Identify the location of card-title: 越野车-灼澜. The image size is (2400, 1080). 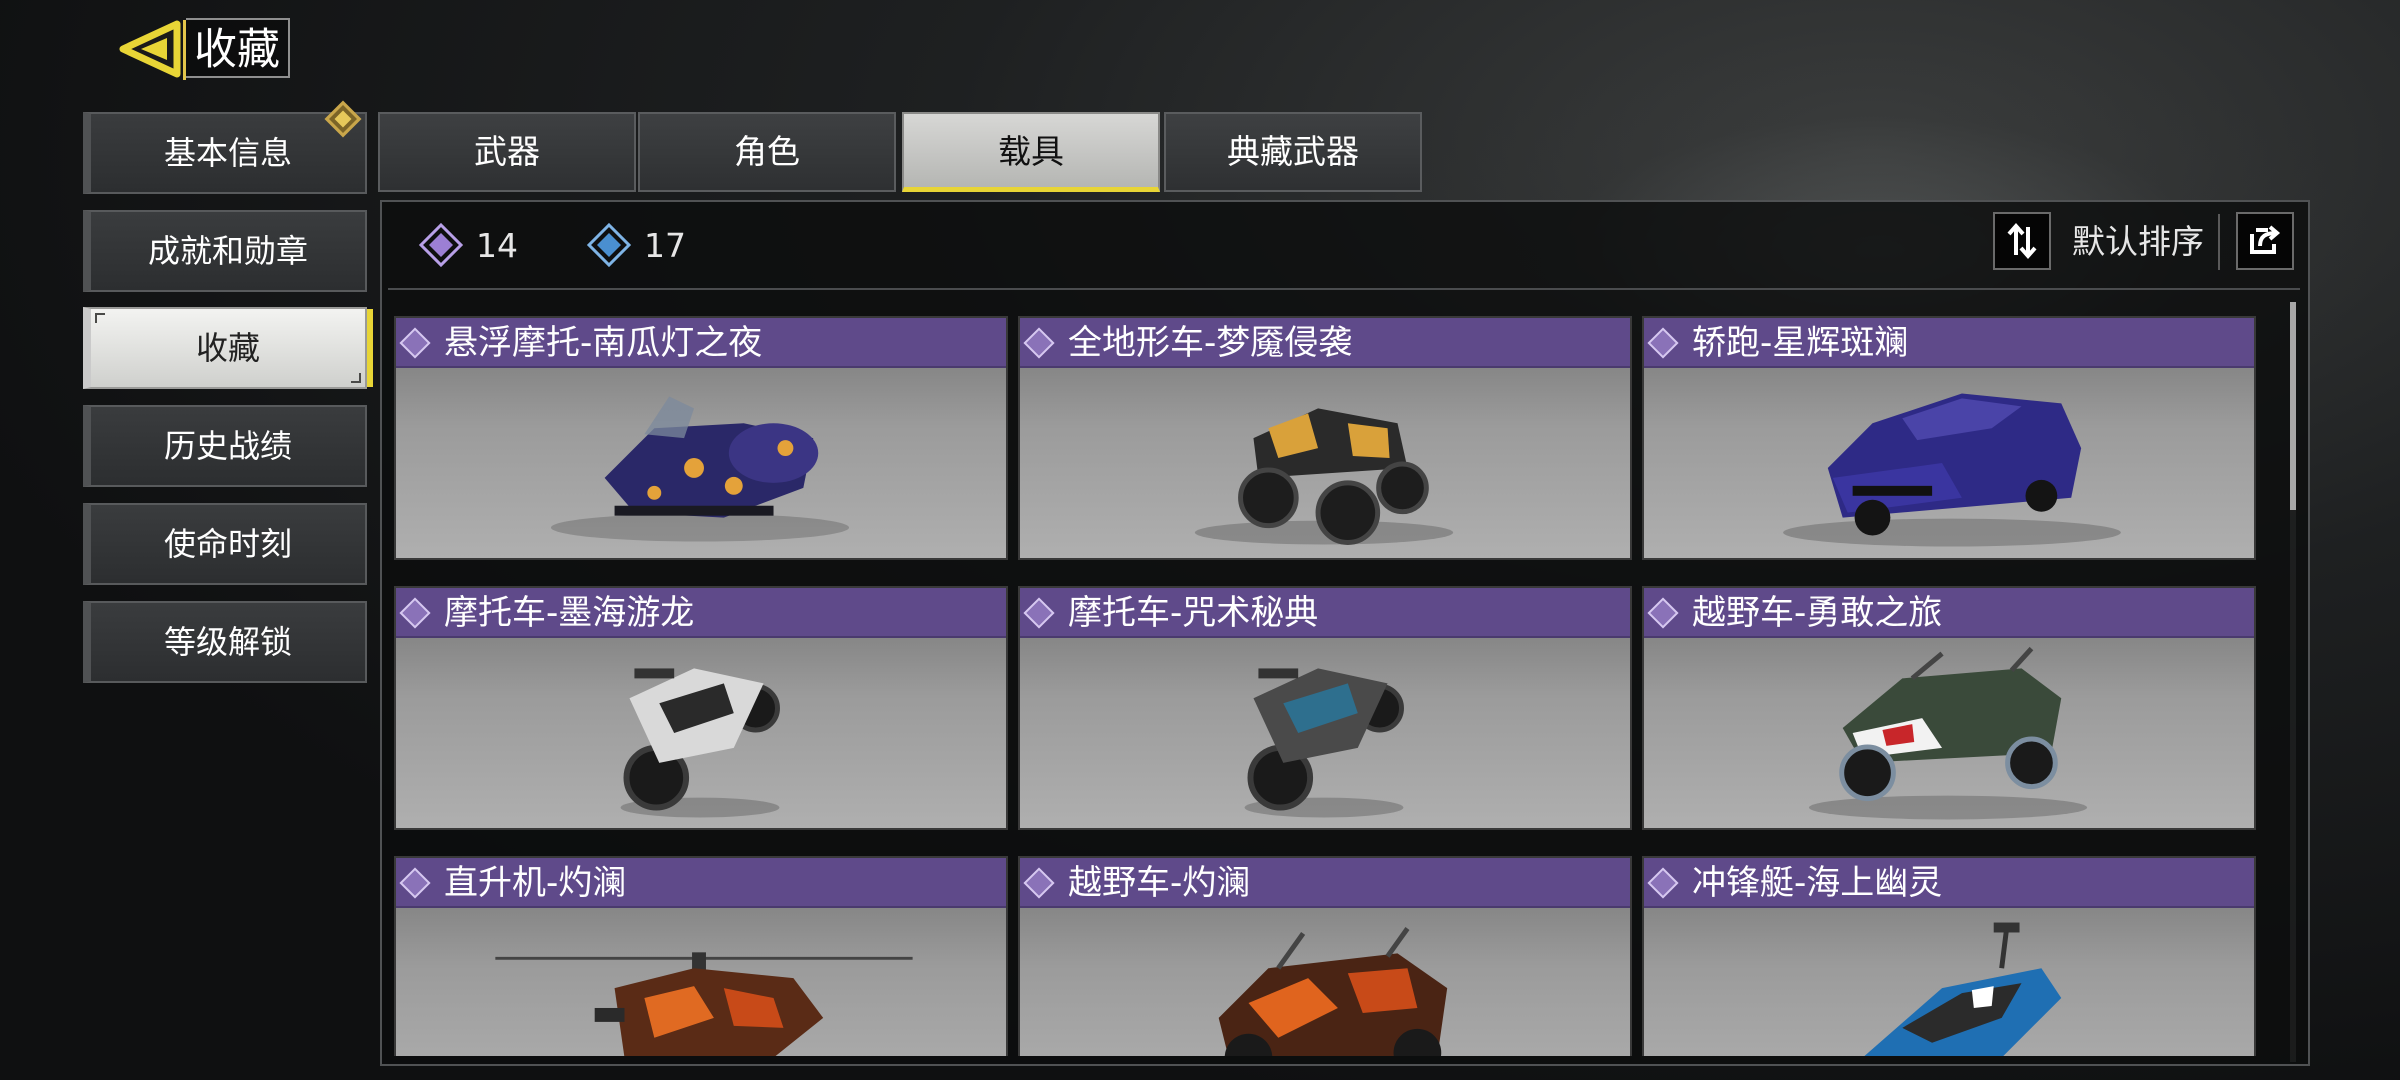
(1159, 883).